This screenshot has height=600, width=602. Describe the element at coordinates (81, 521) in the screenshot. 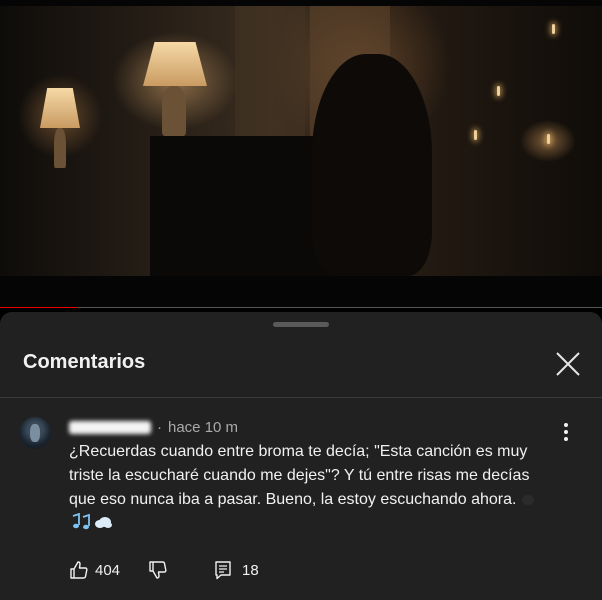

I see `musical-notes-icon` at that location.